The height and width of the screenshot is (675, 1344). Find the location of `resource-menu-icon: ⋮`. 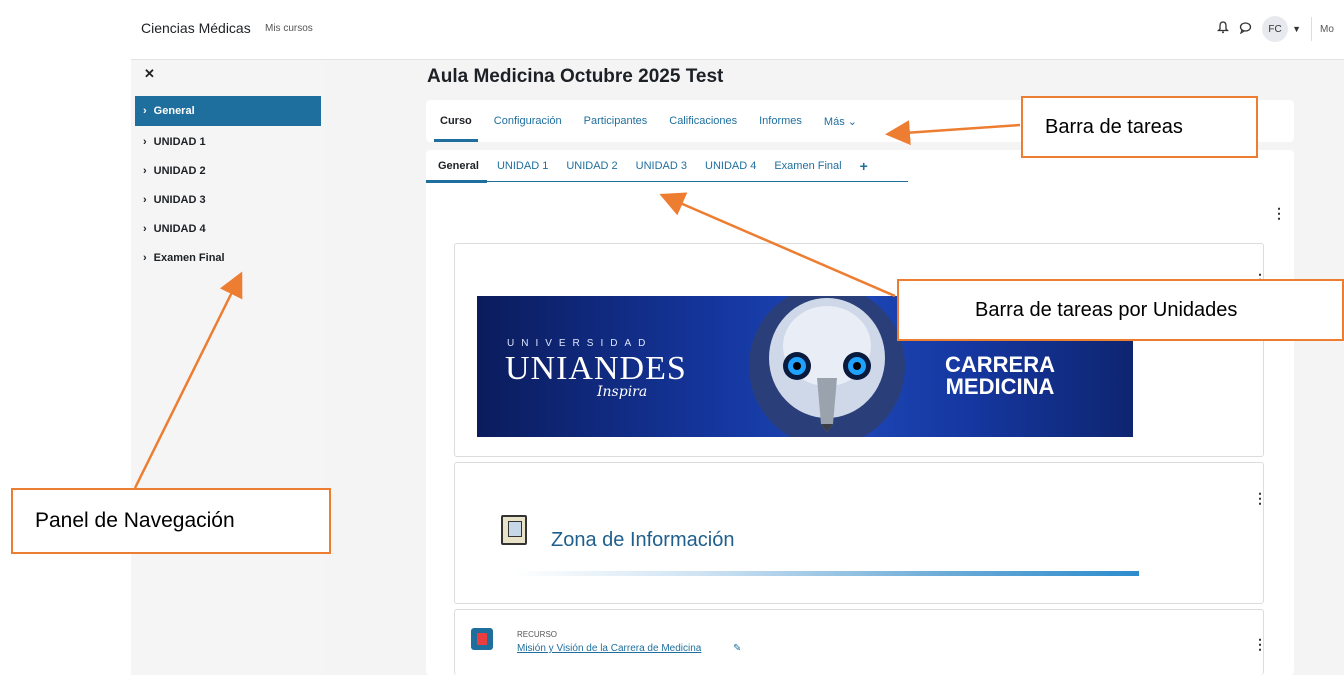

resource-menu-icon: ⋮ is located at coordinates (1260, 644).